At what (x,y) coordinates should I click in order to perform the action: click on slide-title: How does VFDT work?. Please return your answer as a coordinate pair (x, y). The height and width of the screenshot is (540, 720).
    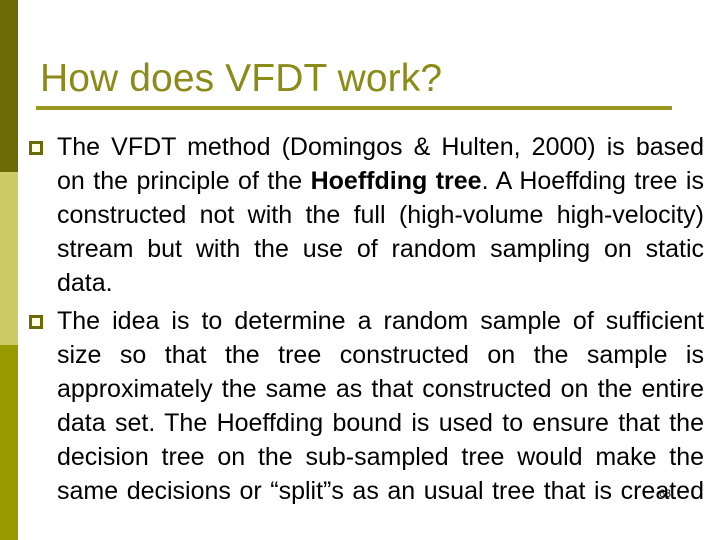
    Looking at the image, I should click on (241, 78).